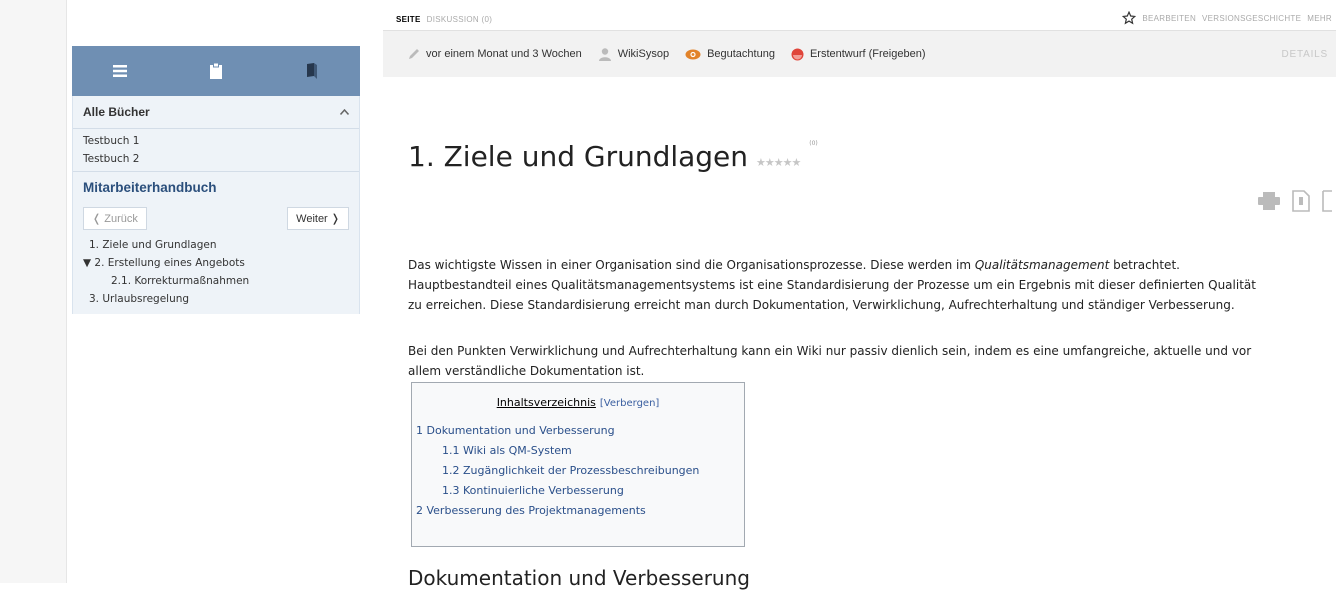 The image size is (1336, 590). What do you see at coordinates (115, 218) in the screenshot?
I see `back-button: ❬ Zurück` at bounding box center [115, 218].